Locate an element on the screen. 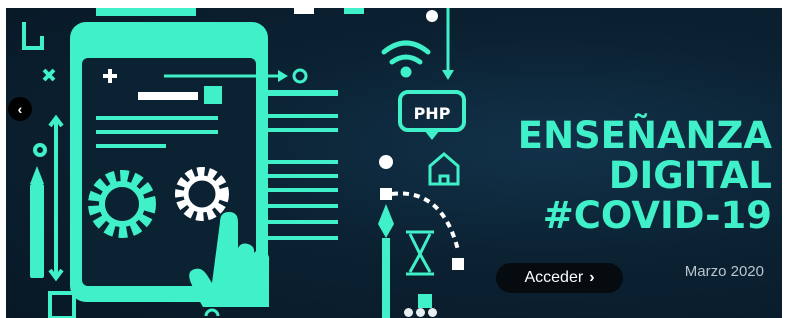 This screenshot has width=788, height=318. slide-indicators is located at coordinates (420, 312).